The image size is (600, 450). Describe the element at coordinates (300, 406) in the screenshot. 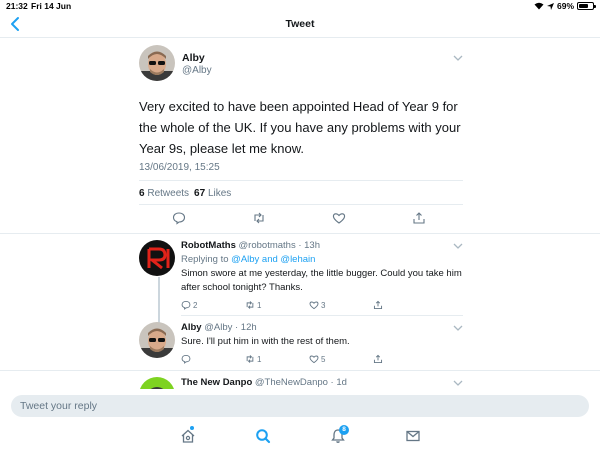

I see `reply-input: Tweet your reply` at that location.